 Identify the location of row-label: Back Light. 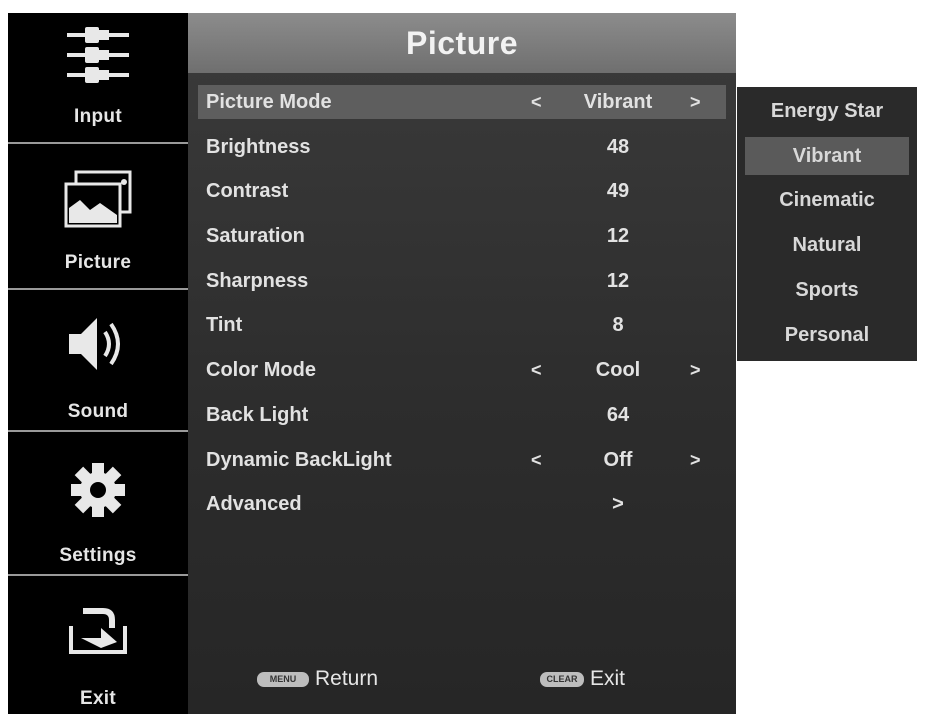
(257, 415).